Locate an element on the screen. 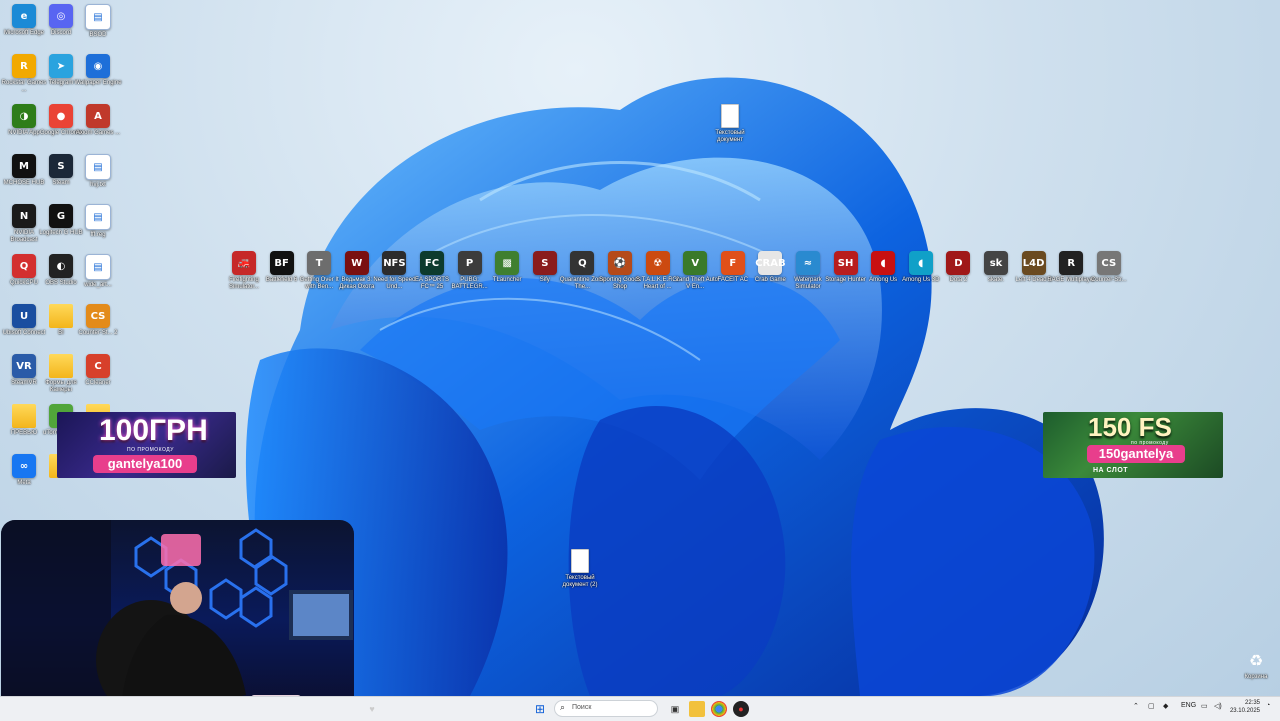 Image resolution: width=1280 pixels, height=721 pixels. game-icon: R is located at coordinates (1071, 263).